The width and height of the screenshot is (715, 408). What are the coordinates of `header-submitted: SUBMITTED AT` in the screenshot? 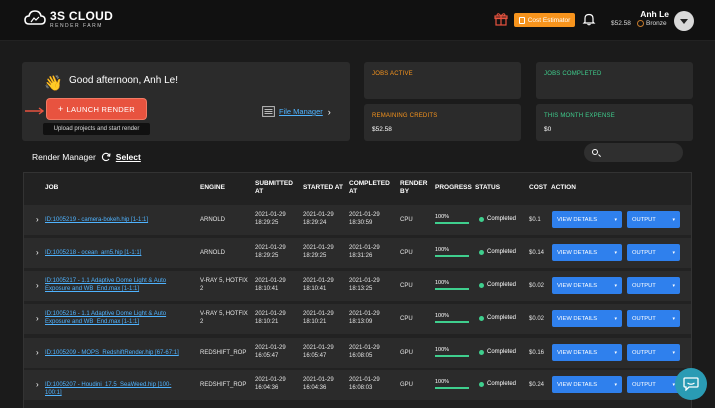 It's located at (274, 187).